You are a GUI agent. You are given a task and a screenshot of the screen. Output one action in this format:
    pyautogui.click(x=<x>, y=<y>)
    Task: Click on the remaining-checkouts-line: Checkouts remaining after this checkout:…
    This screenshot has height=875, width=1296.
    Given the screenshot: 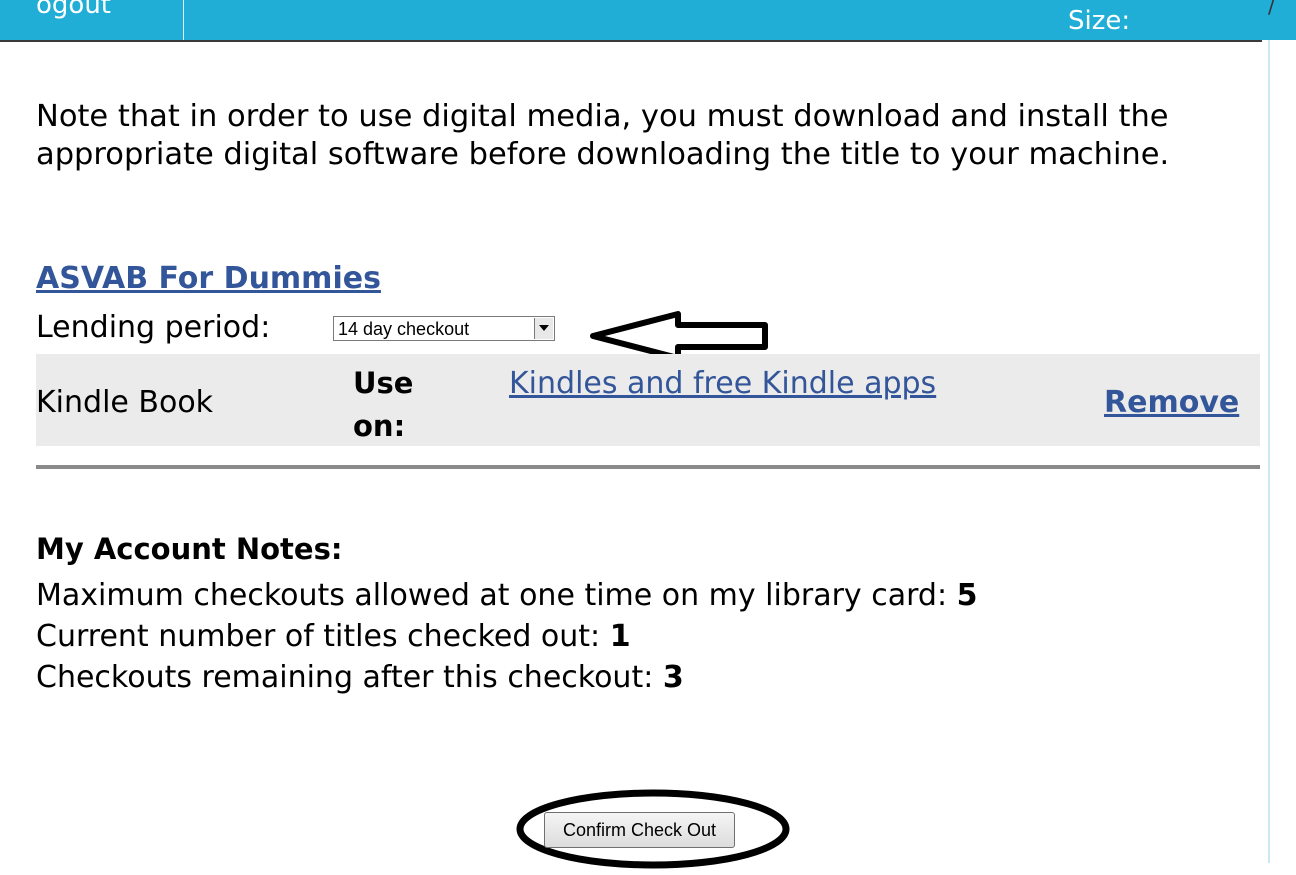 What is the action you would take?
    pyautogui.click(x=360, y=678)
    